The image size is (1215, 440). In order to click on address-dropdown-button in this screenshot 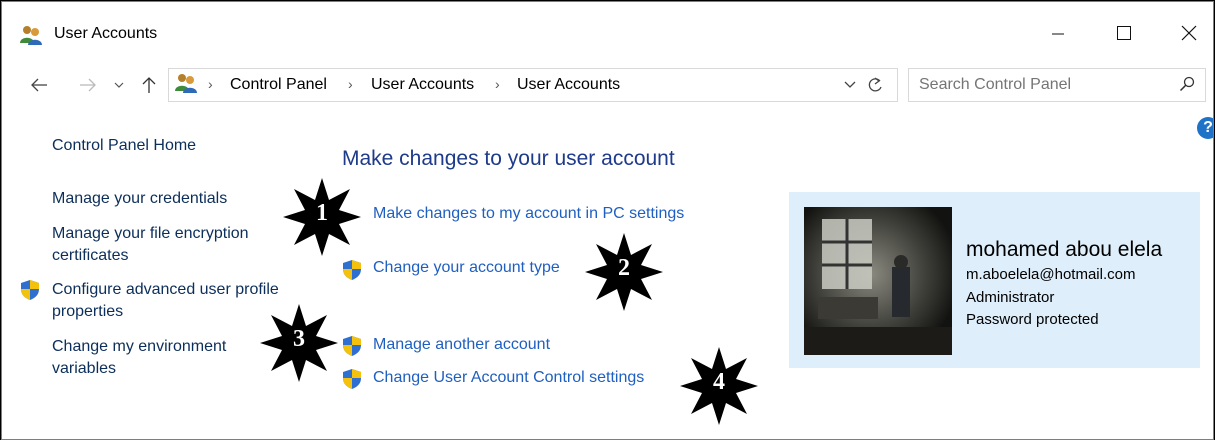, I will do `click(850, 84)`.